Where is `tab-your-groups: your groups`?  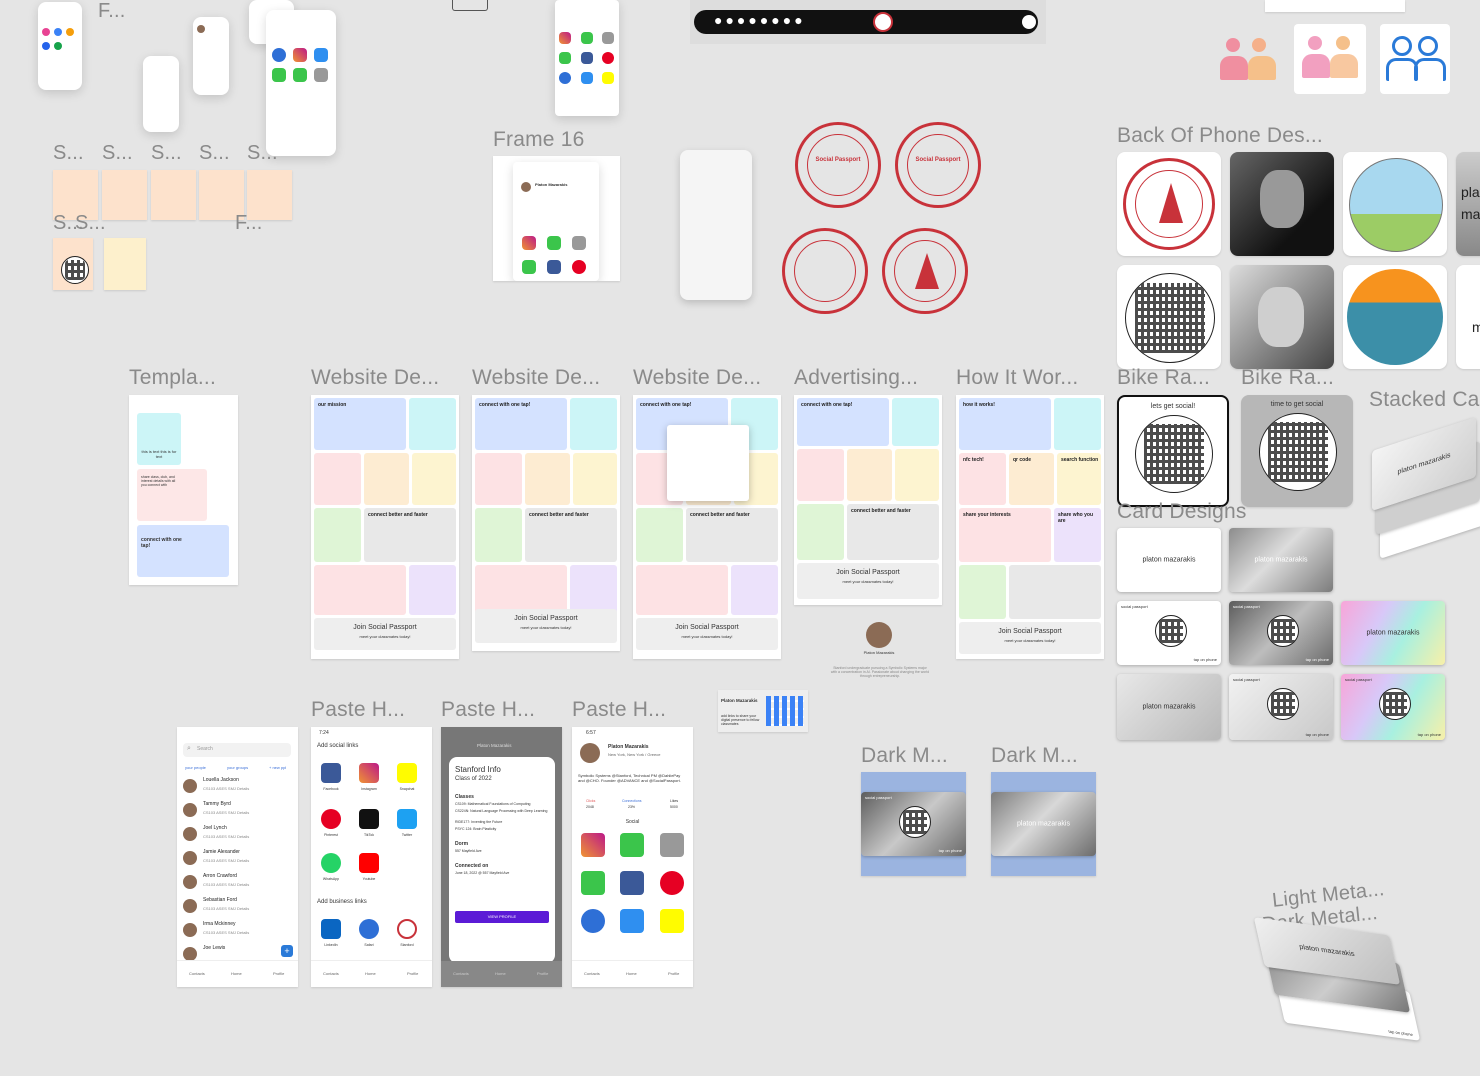 tab-your-groups: your groups is located at coordinates (237, 767).